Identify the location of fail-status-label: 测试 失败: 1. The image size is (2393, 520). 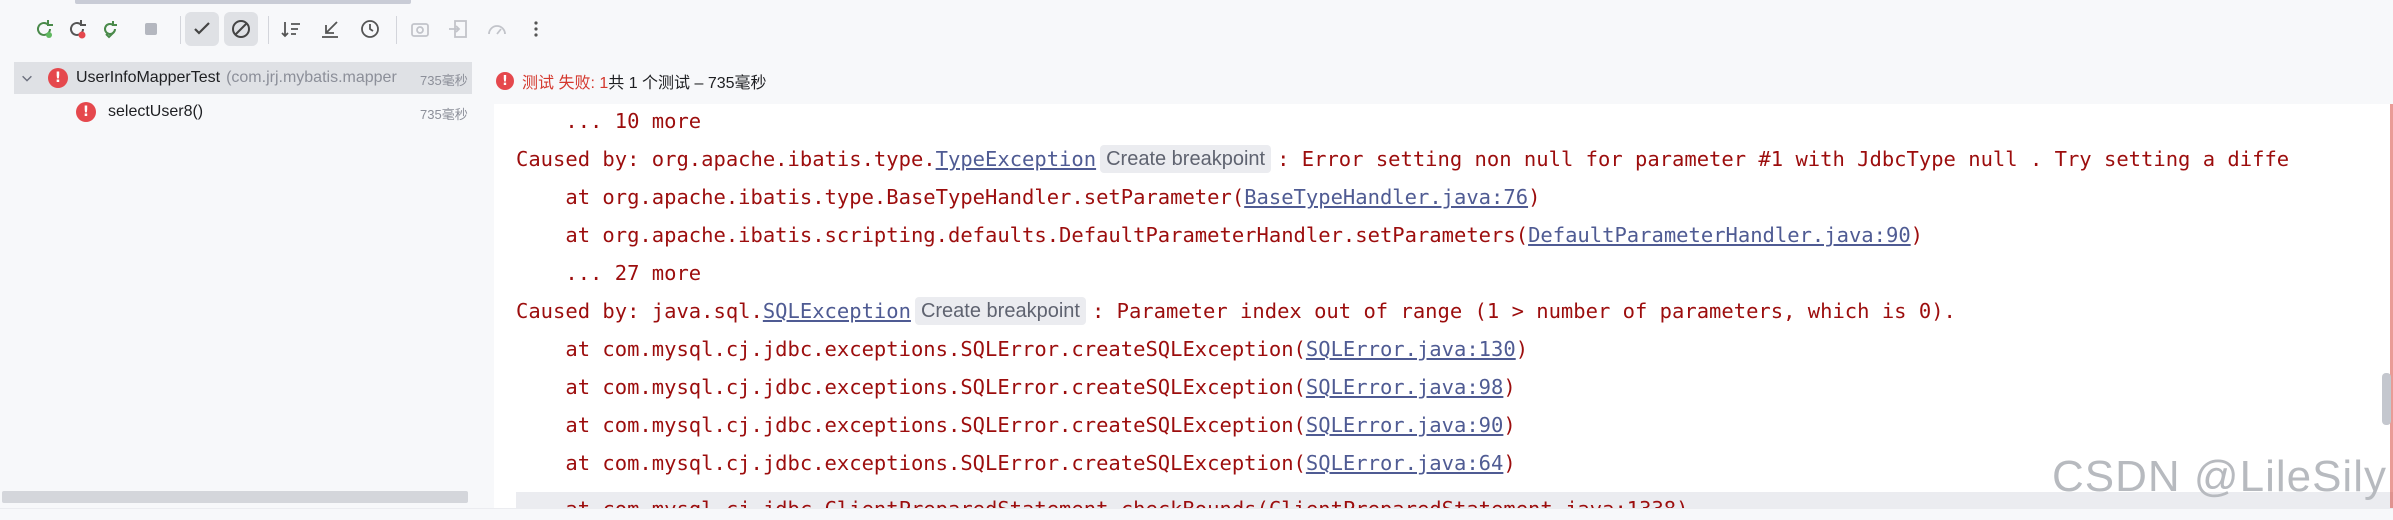
(565, 83).